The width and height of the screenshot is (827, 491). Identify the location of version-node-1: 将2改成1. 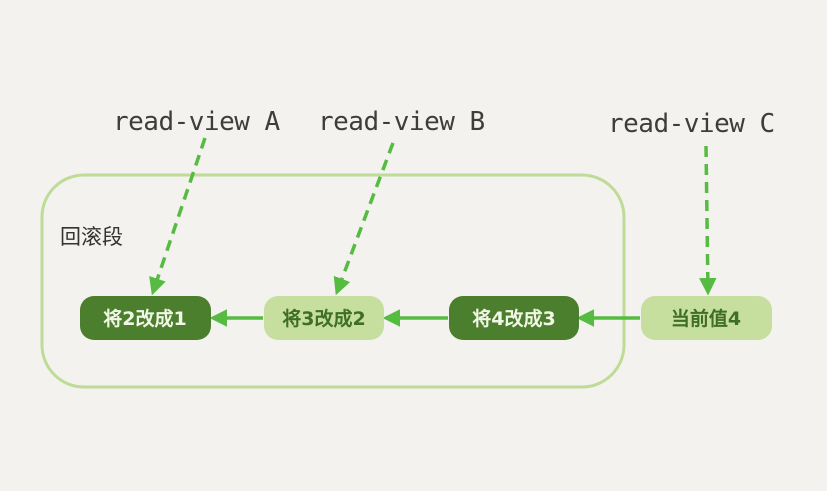
(145, 318).